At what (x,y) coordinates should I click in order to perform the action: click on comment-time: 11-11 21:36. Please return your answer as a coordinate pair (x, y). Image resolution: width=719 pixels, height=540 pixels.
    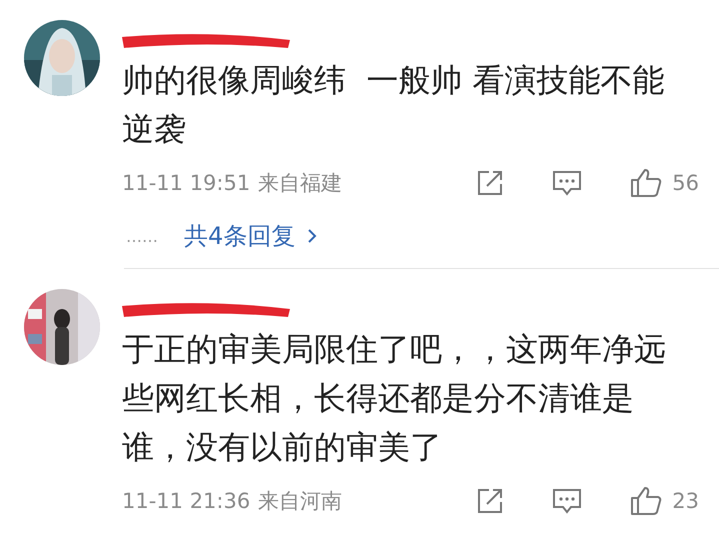
    Looking at the image, I should click on (186, 501).